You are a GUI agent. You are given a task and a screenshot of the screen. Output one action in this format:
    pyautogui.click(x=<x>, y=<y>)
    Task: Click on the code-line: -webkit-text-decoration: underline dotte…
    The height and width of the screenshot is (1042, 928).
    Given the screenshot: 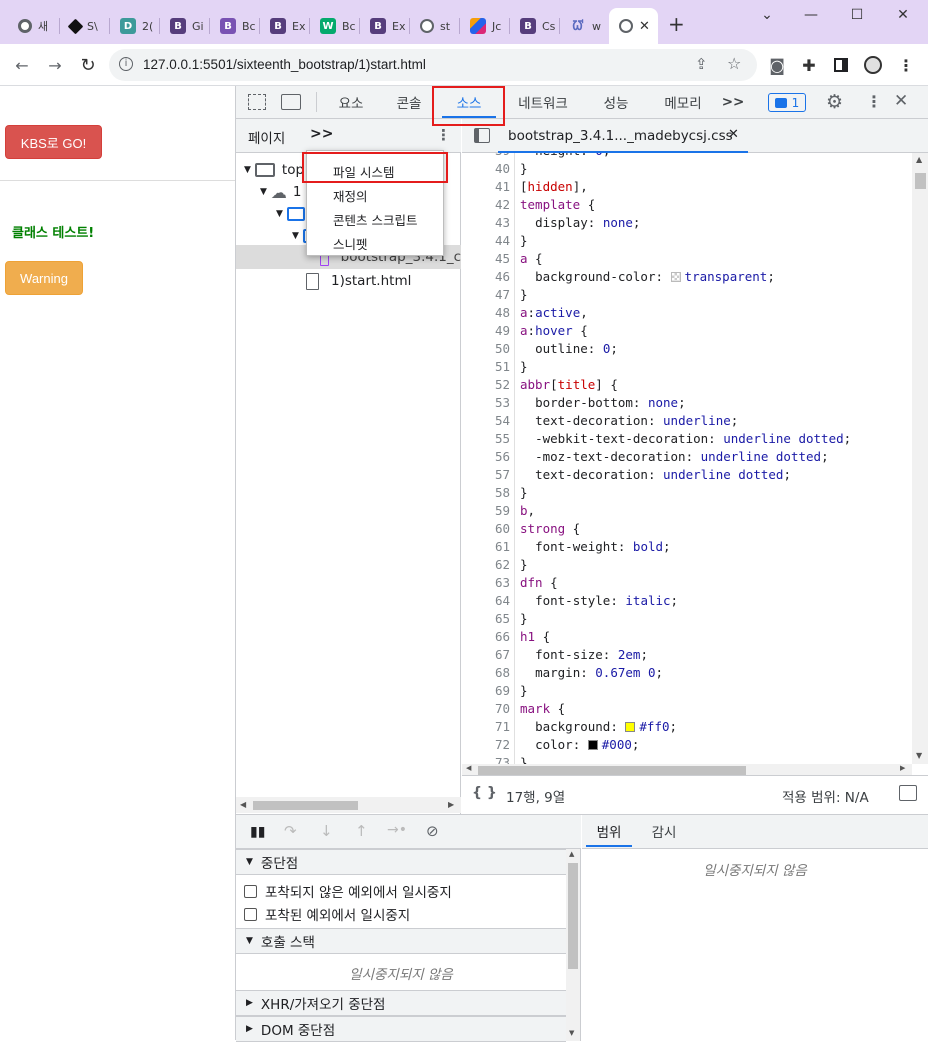 What is the action you would take?
    pyautogui.click(x=685, y=438)
    